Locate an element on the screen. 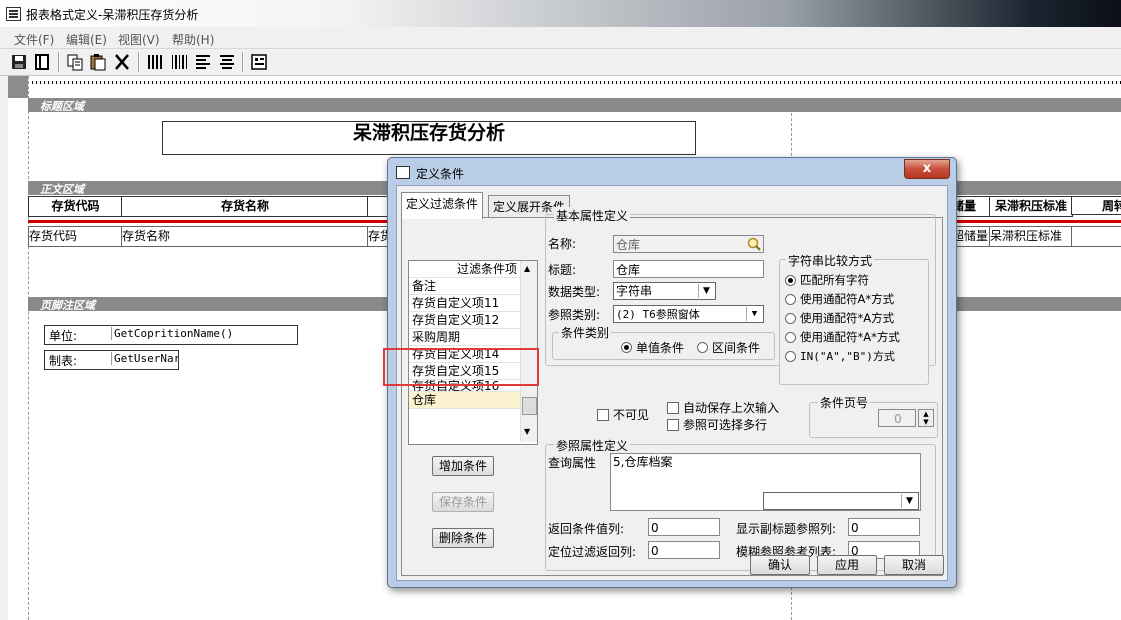 The image size is (1121, 620). search-icon is located at coordinates (754, 244).